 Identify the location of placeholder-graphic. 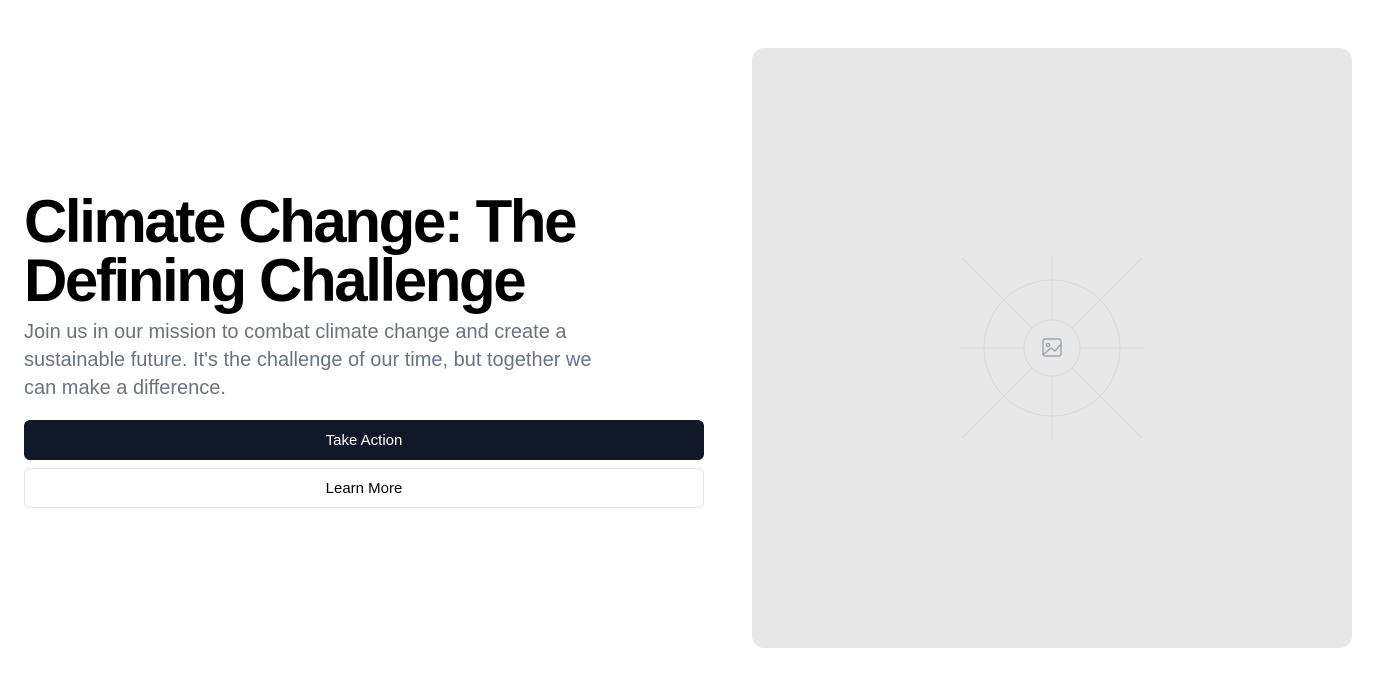
(1052, 348).